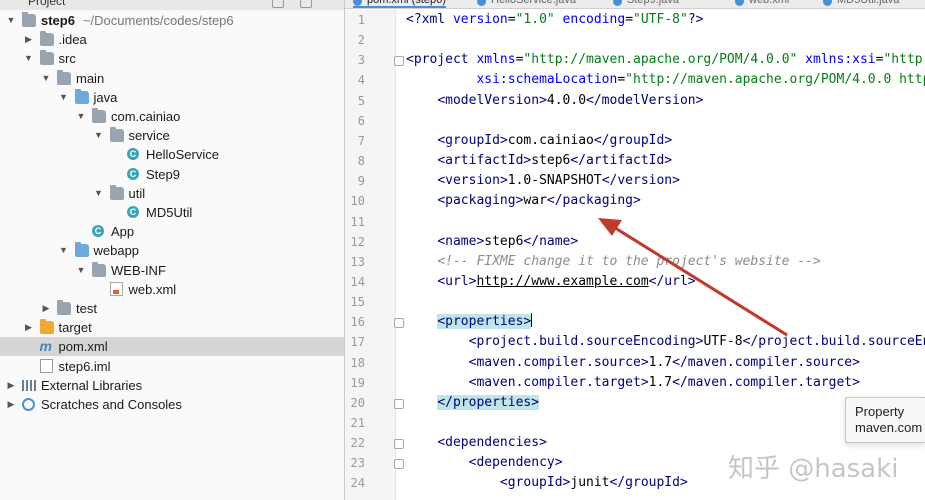  Describe the element at coordinates (476, 443) in the screenshot. I see `code-line: <dependencies>` at that location.